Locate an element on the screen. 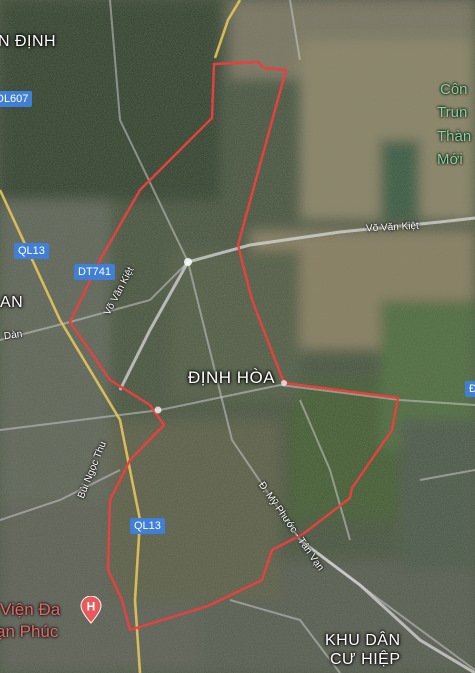  place-label-an: AN is located at coordinates (12, 302).